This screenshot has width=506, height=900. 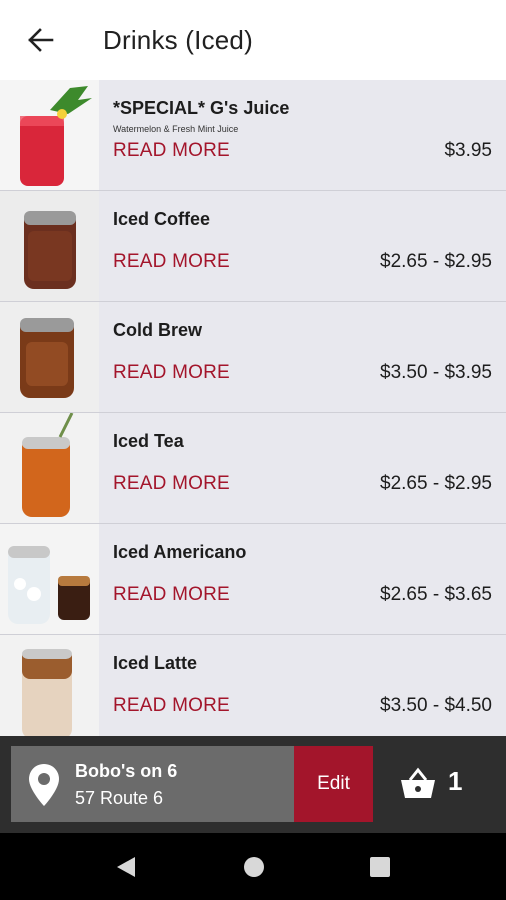 I want to click on menu-item-iced-coffee: Iced Coffee READ MORE $2.65 - $2.95, so click(x=253, y=246).